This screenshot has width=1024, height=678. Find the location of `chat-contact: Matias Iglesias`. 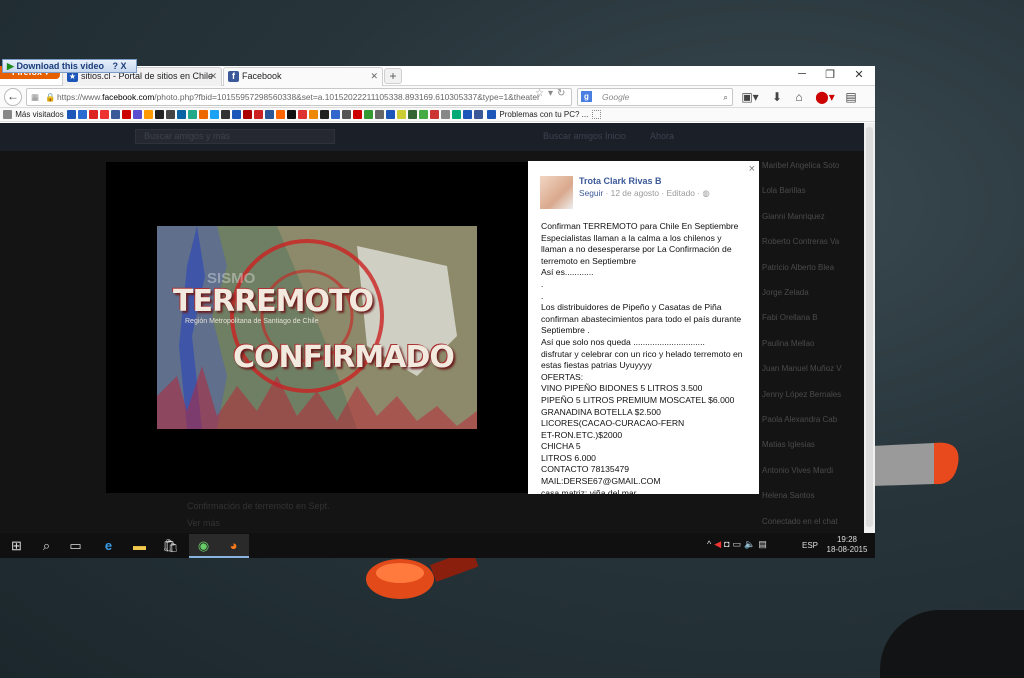

chat-contact: Matias Iglesias is located at coordinates (810, 444).